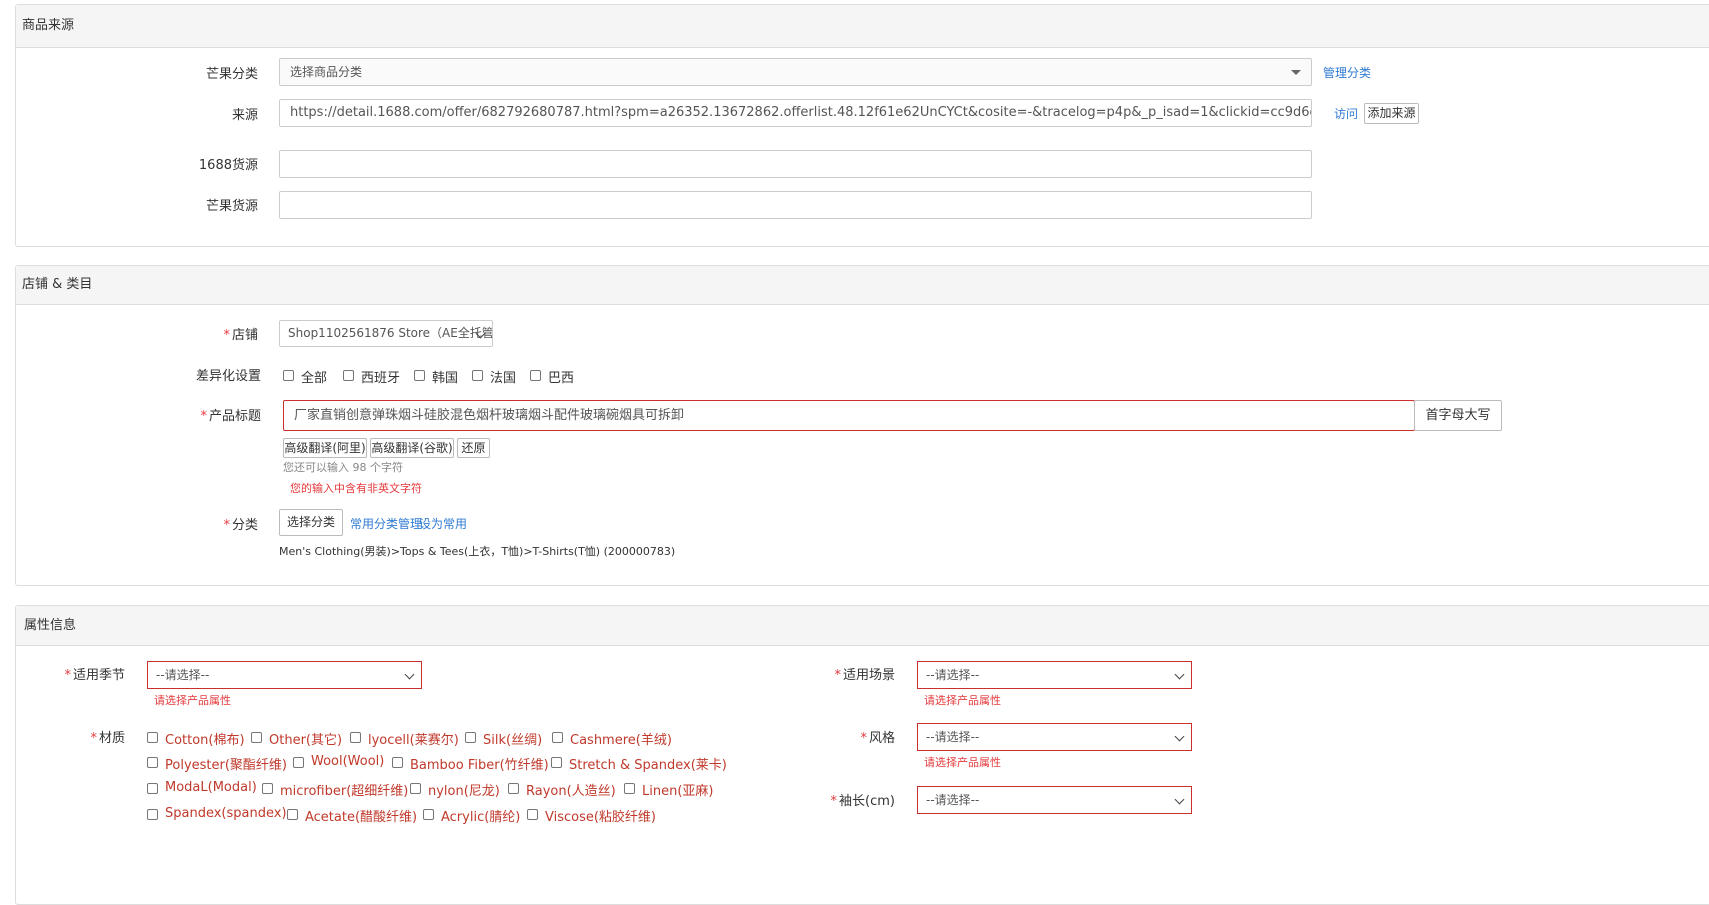 This screenshot has height=905, width=1709. I want to click on material-option: Other(其它), so click(306, 740).